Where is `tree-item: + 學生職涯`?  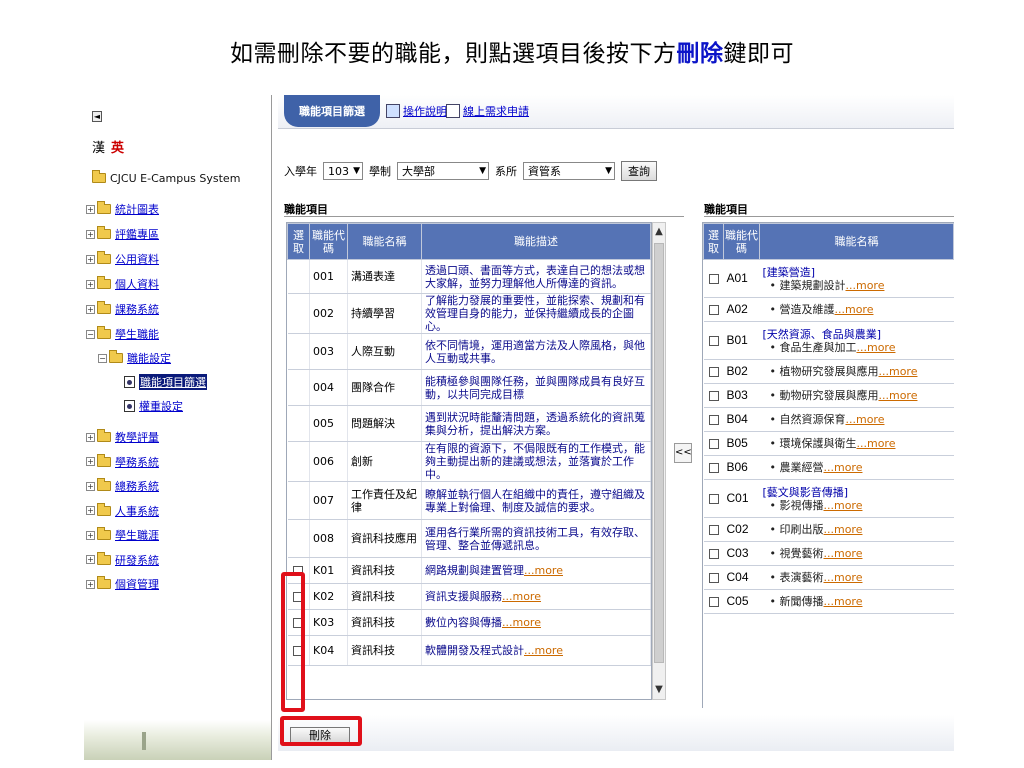
tree-item: + 學生職涯 is located at coordinates (122, 535).